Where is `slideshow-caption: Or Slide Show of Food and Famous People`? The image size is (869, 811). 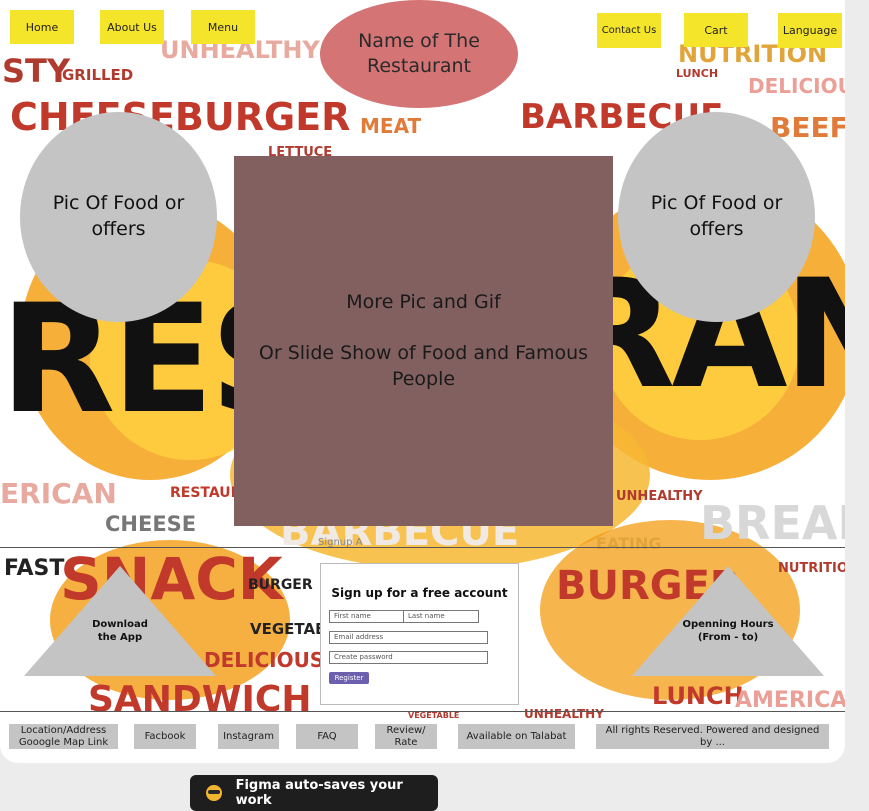 slideshow-caption: Or Slide Show of Food and Famous People is located at coordinates (423, 366).